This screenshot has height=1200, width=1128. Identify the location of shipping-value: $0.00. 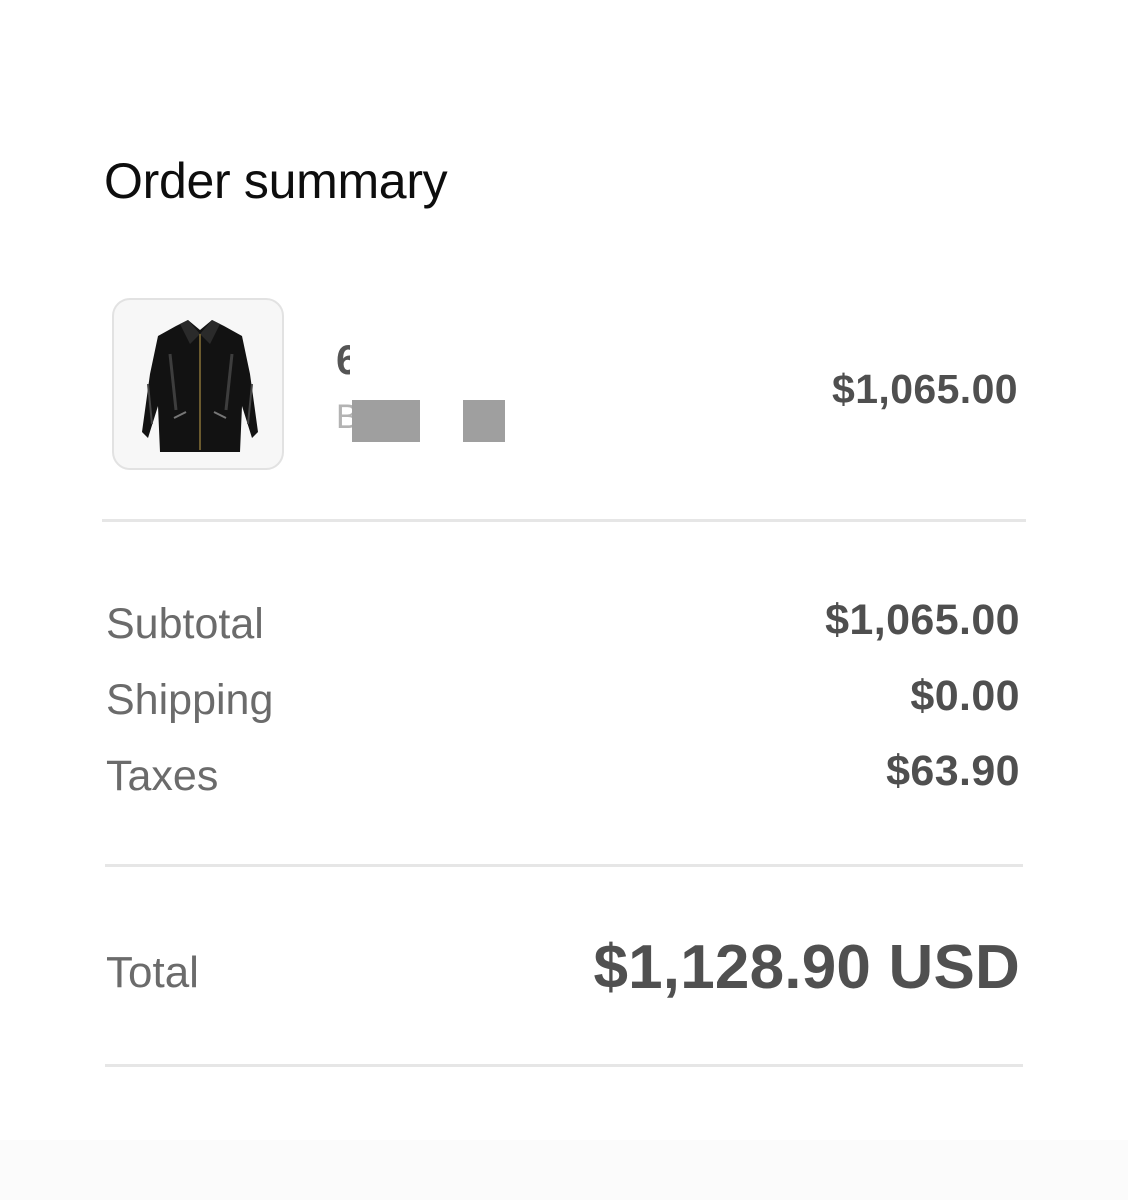
(965, 696).